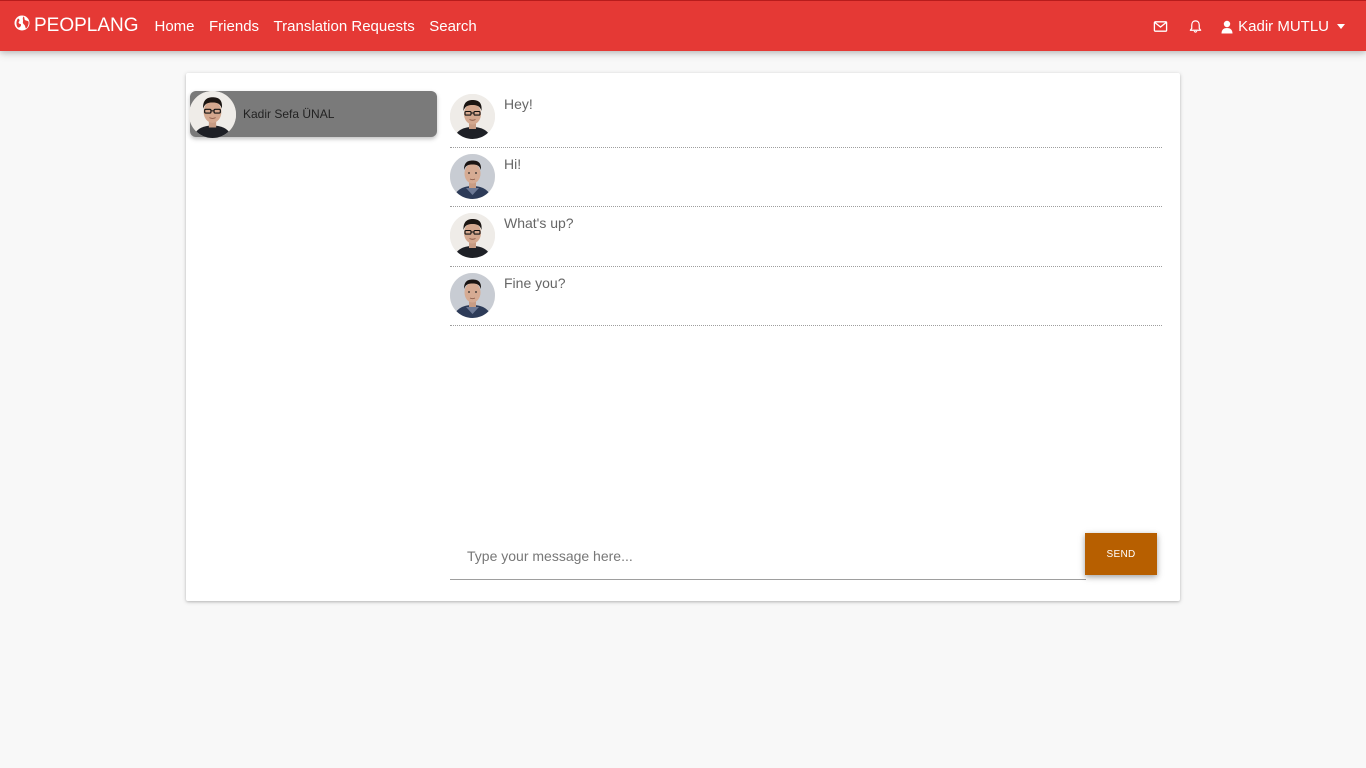 This screenshot has width=1366, height=768. I want to click on message-composer, so click(768, 556).